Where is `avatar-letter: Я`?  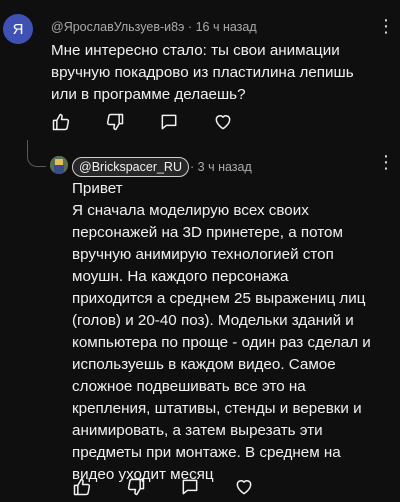
avatar-letter: Я is located at coordinates (18, 29).